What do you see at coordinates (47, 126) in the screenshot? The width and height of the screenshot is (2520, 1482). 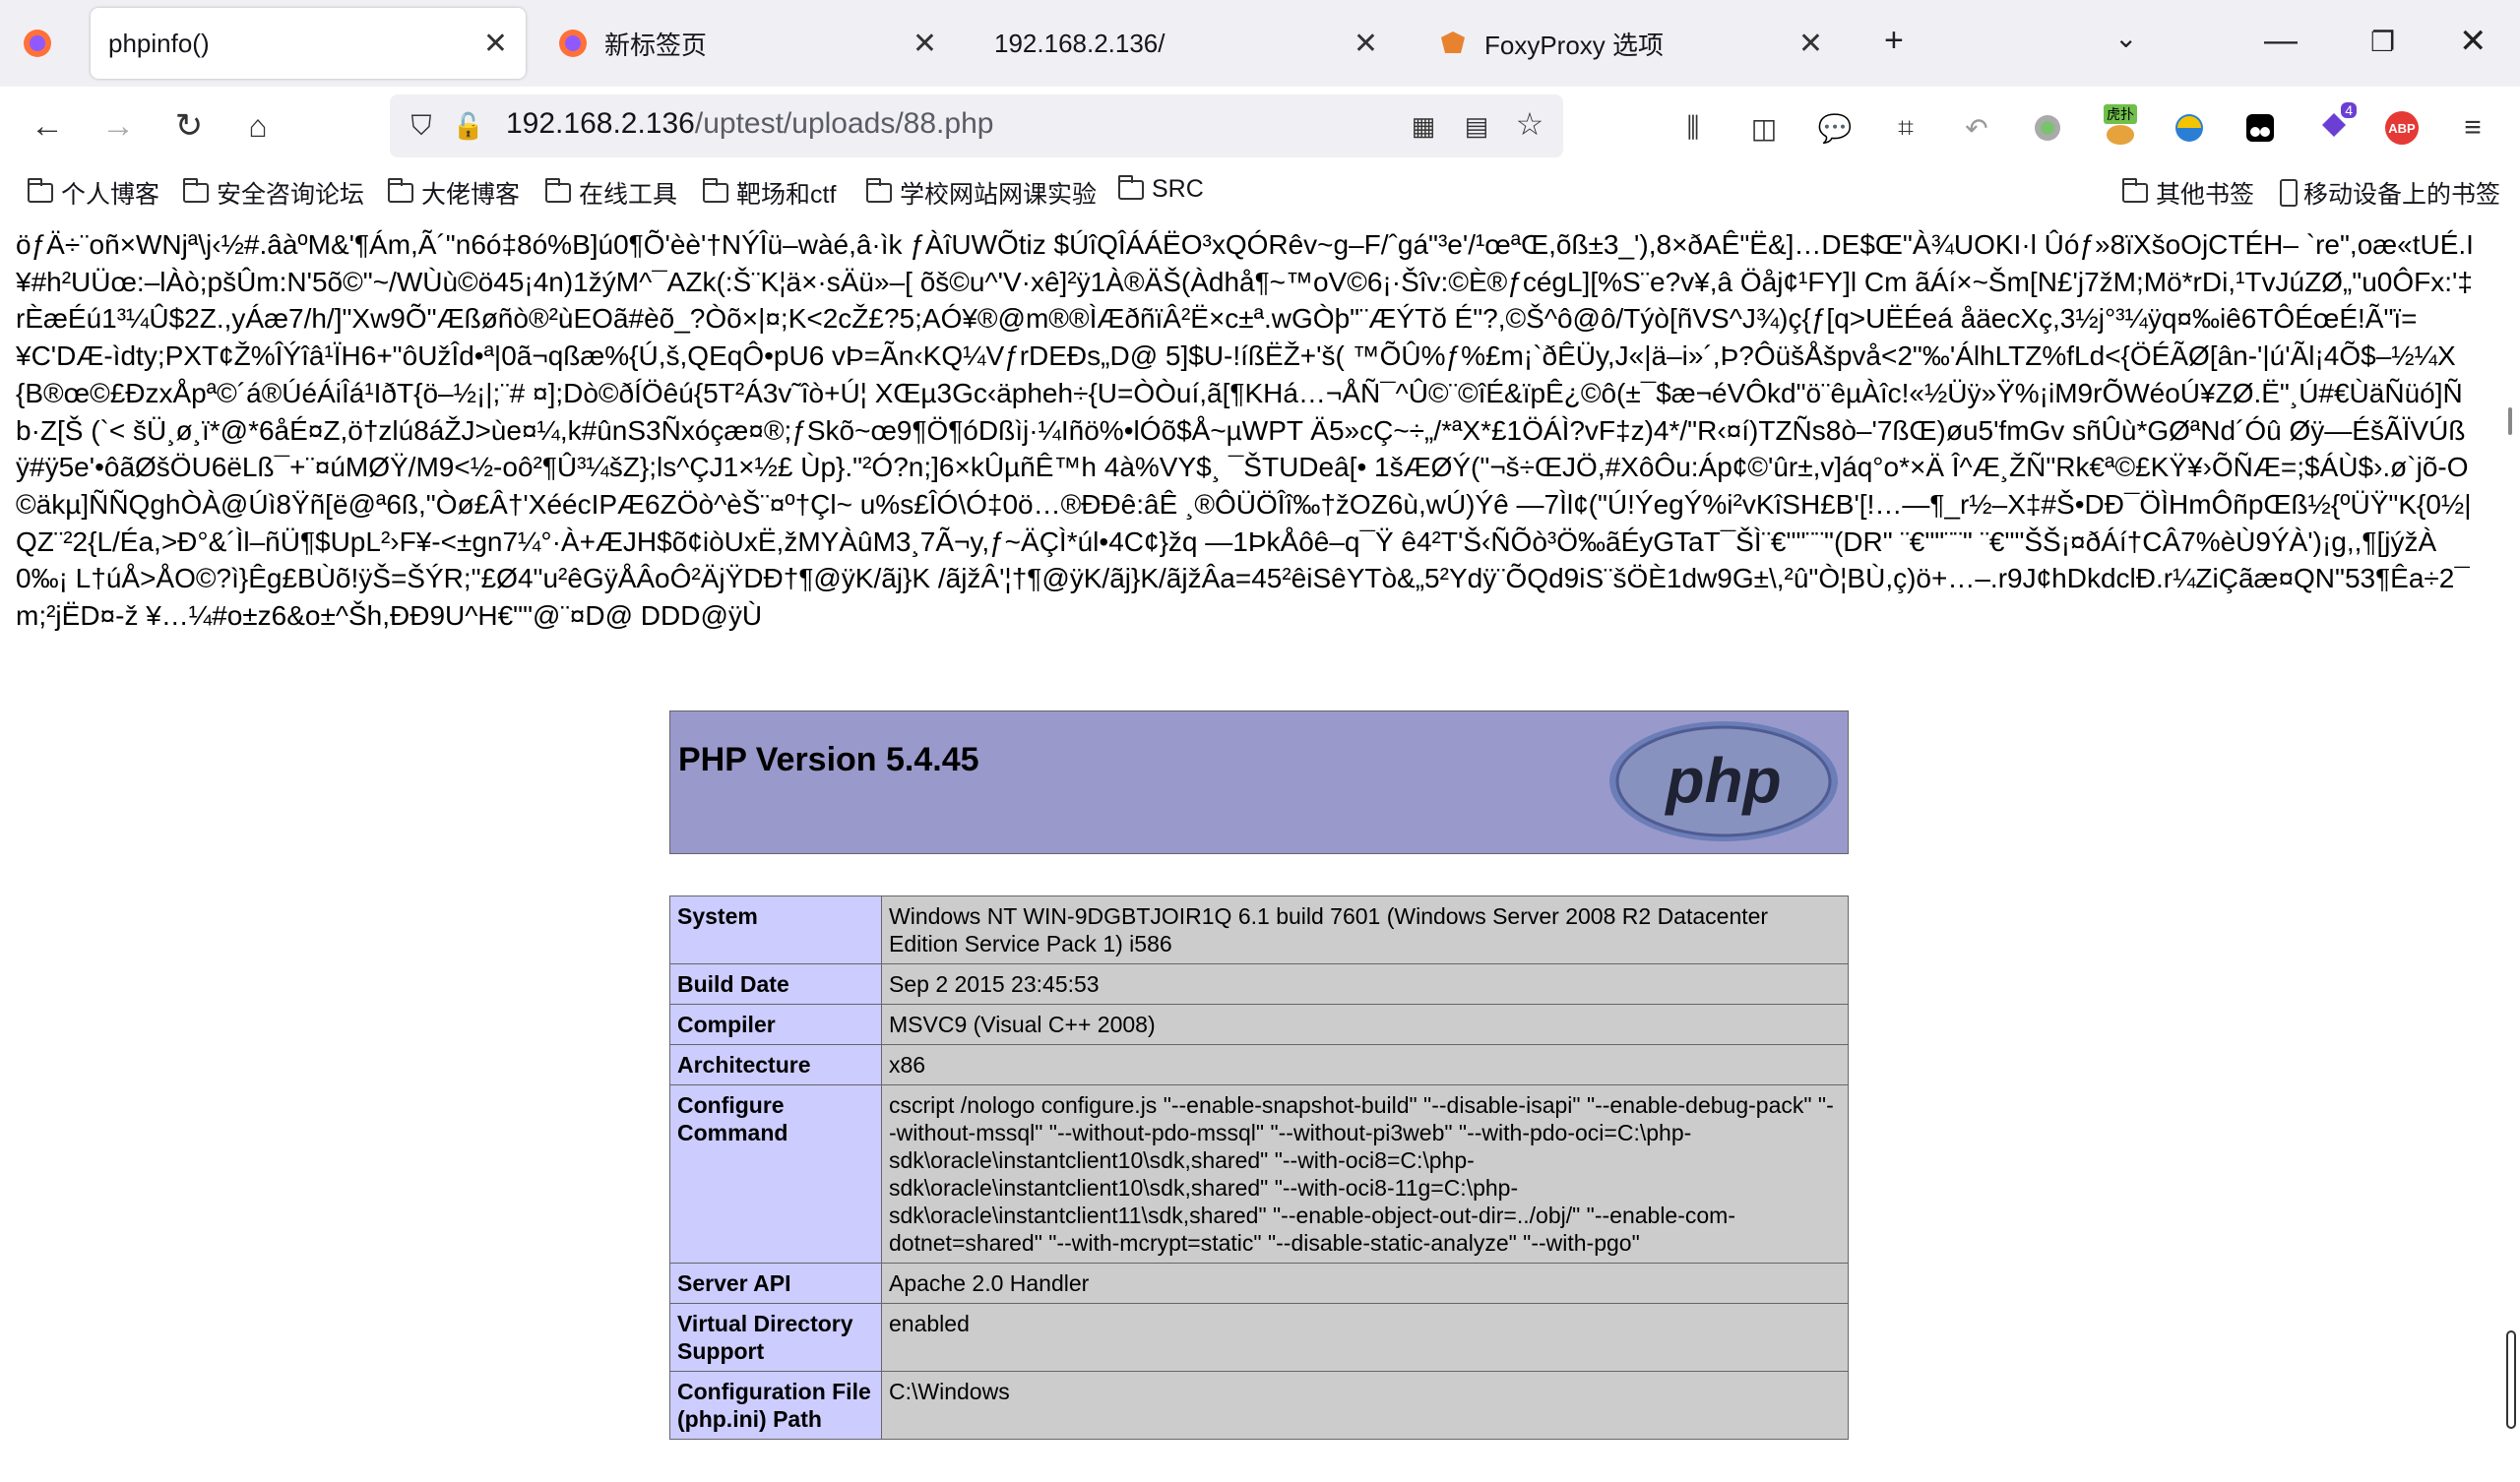 I see `back-icon: ←` at bounding box center [47, 126].